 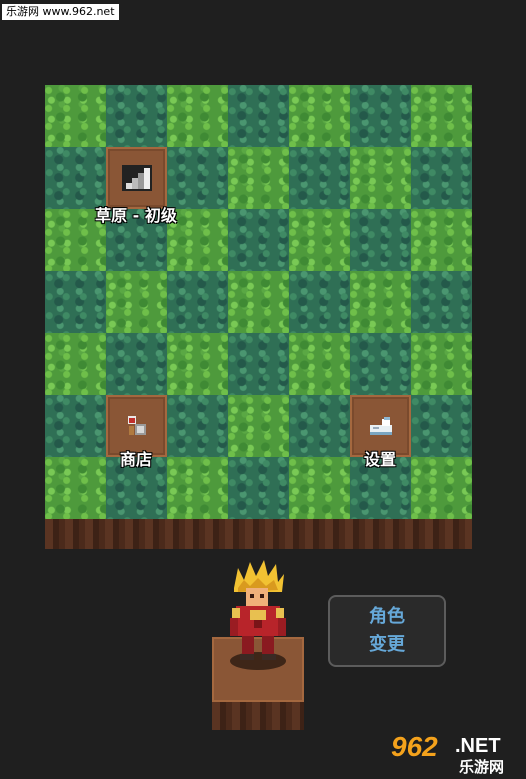 I want to click on character-change-line1: 角色, so click(x=387, y=616).